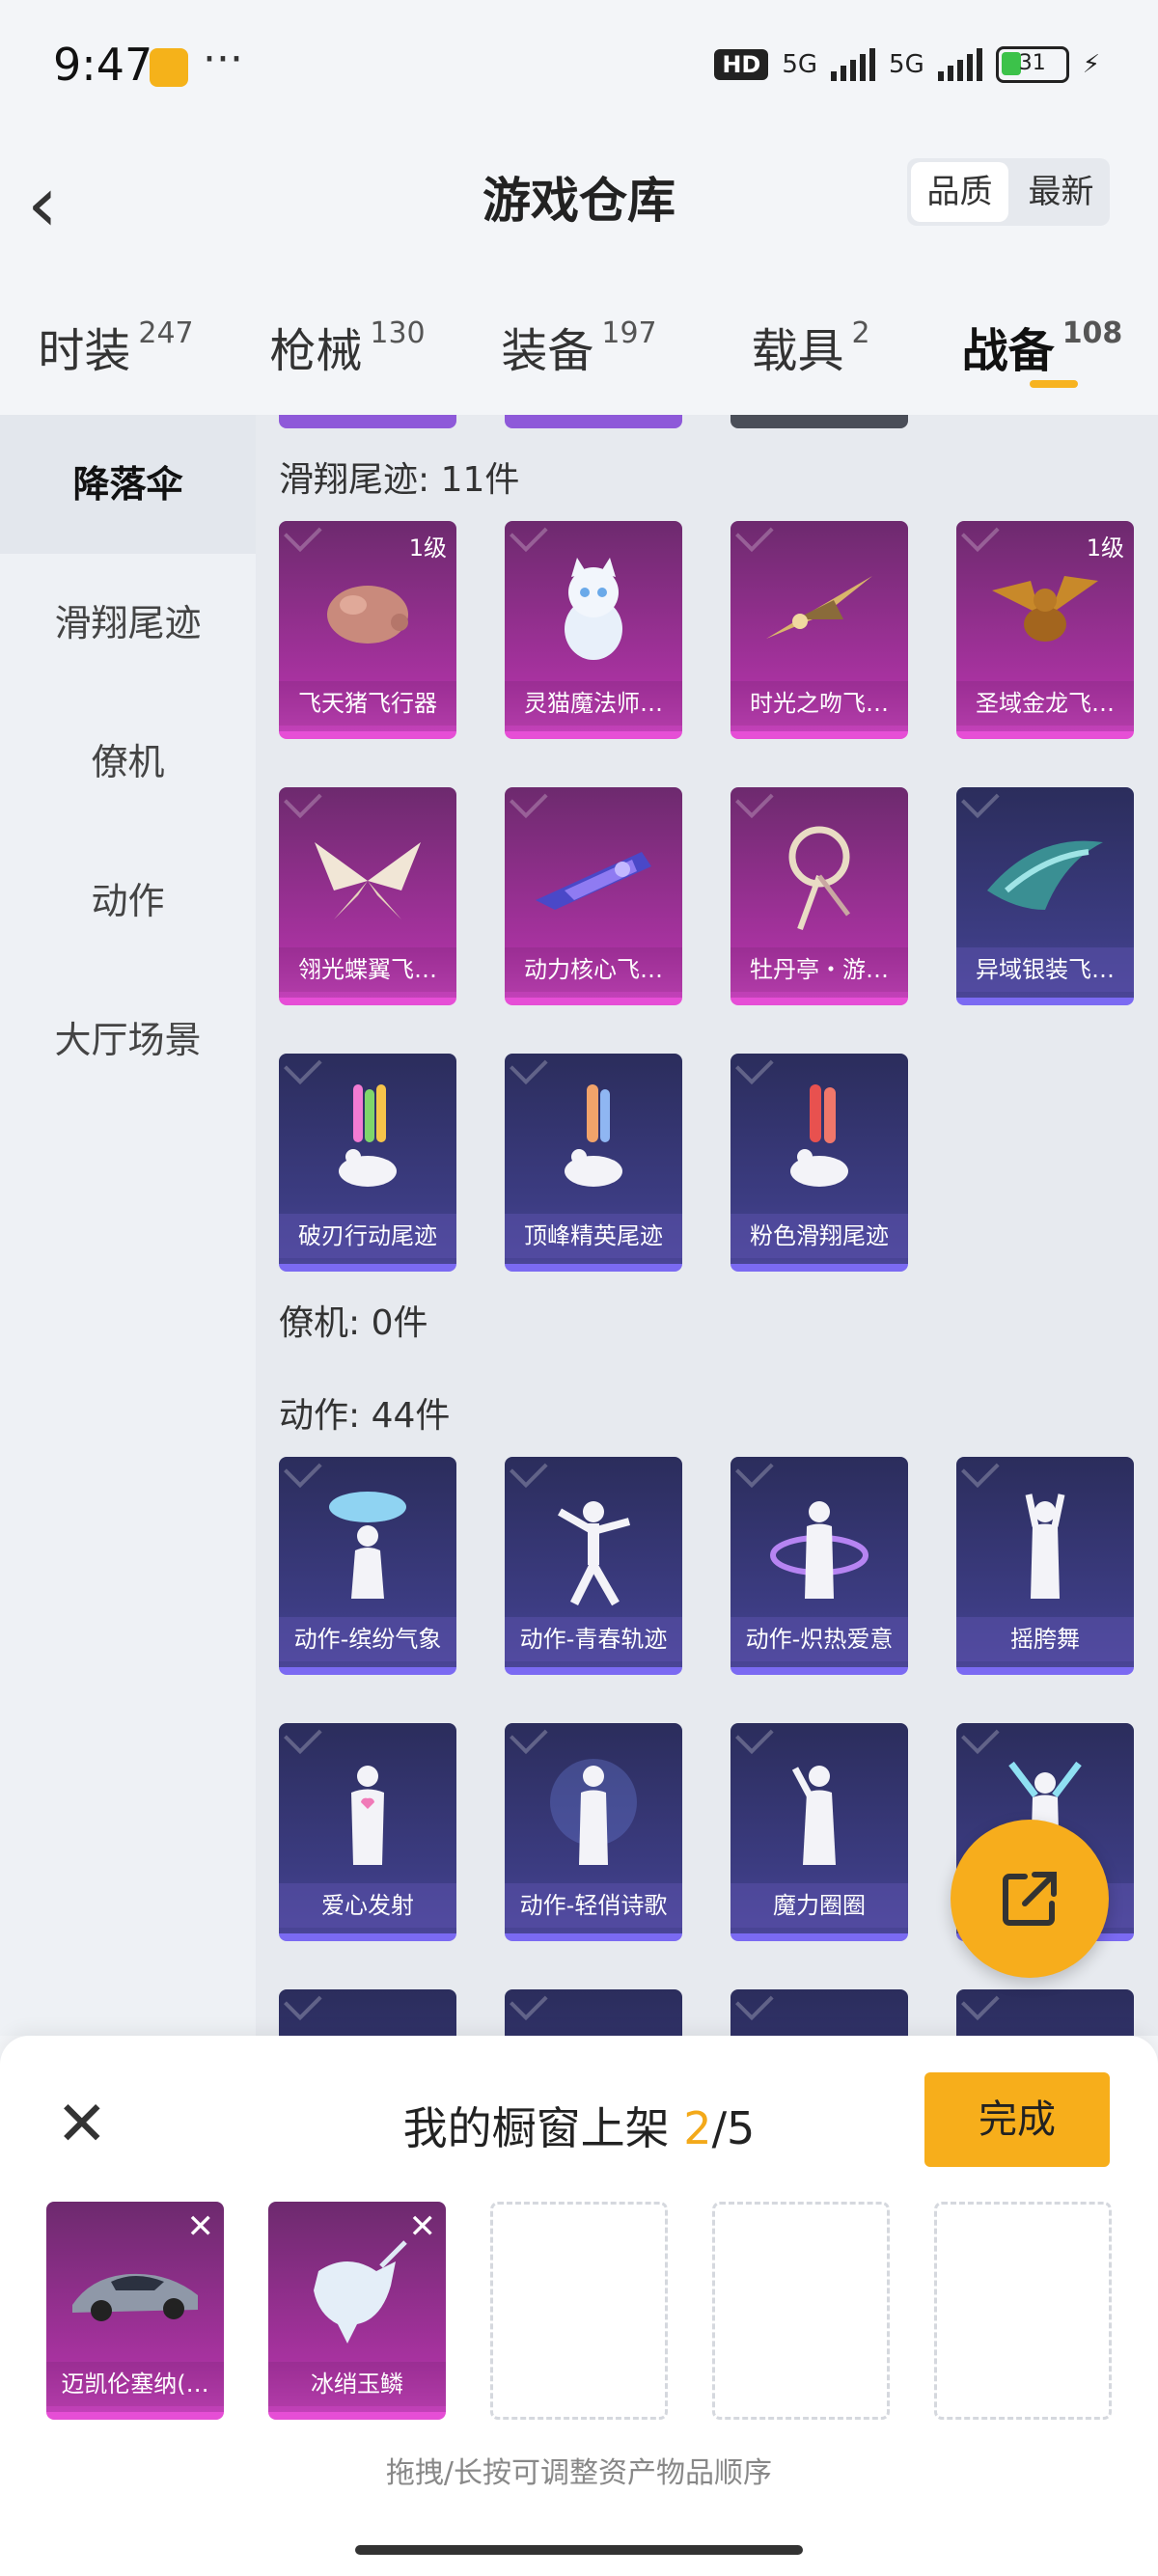 This screenshot has width=1158, height=2576. I want to click on item-card: 爱心发射, so click(367, 1832).